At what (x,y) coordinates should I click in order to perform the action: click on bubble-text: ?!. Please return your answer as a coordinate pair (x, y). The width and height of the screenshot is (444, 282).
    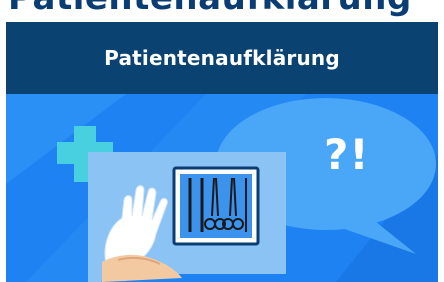
    Looking at the image, I should click on (347, 154).